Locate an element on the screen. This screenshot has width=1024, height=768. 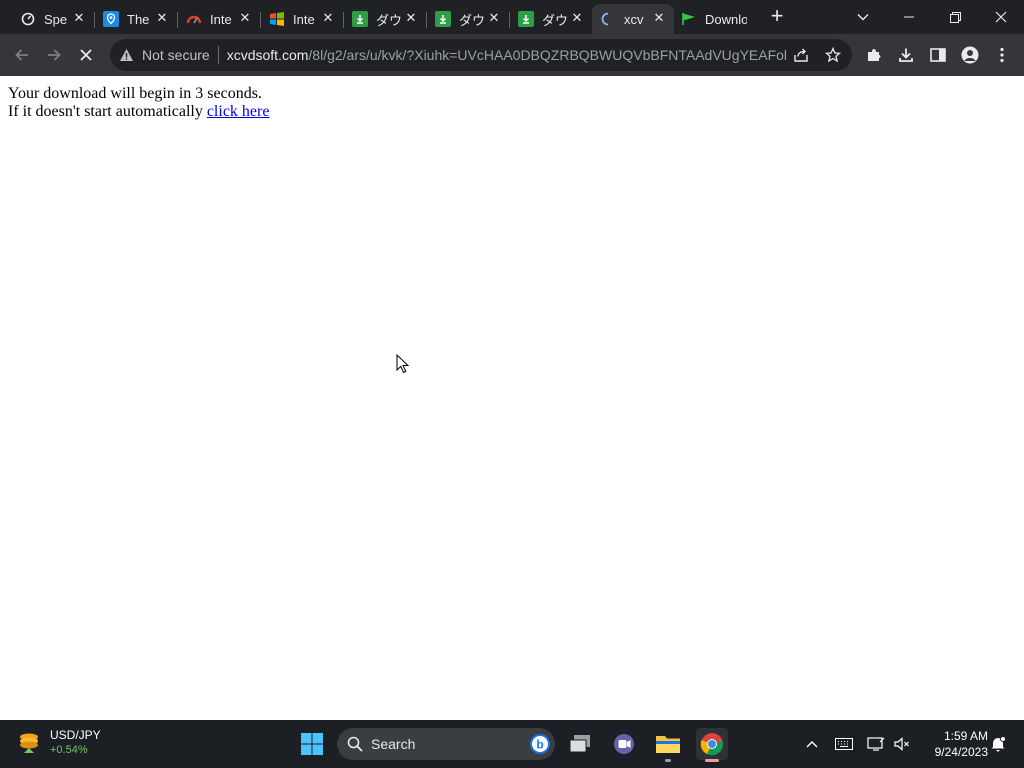
extensions-button is located at coordinates (874, 55).